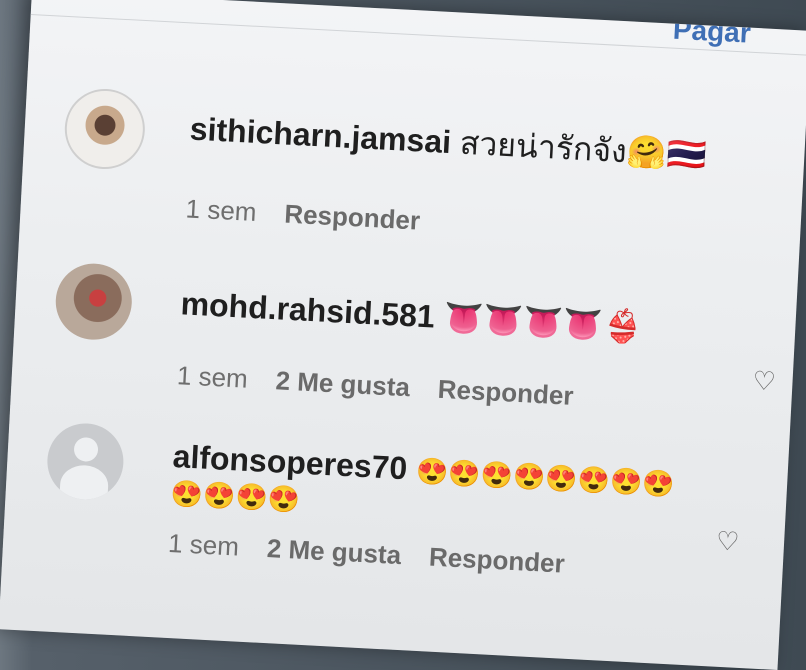  I want to click on username: mohd.rahsid.581, so click(308, 309).